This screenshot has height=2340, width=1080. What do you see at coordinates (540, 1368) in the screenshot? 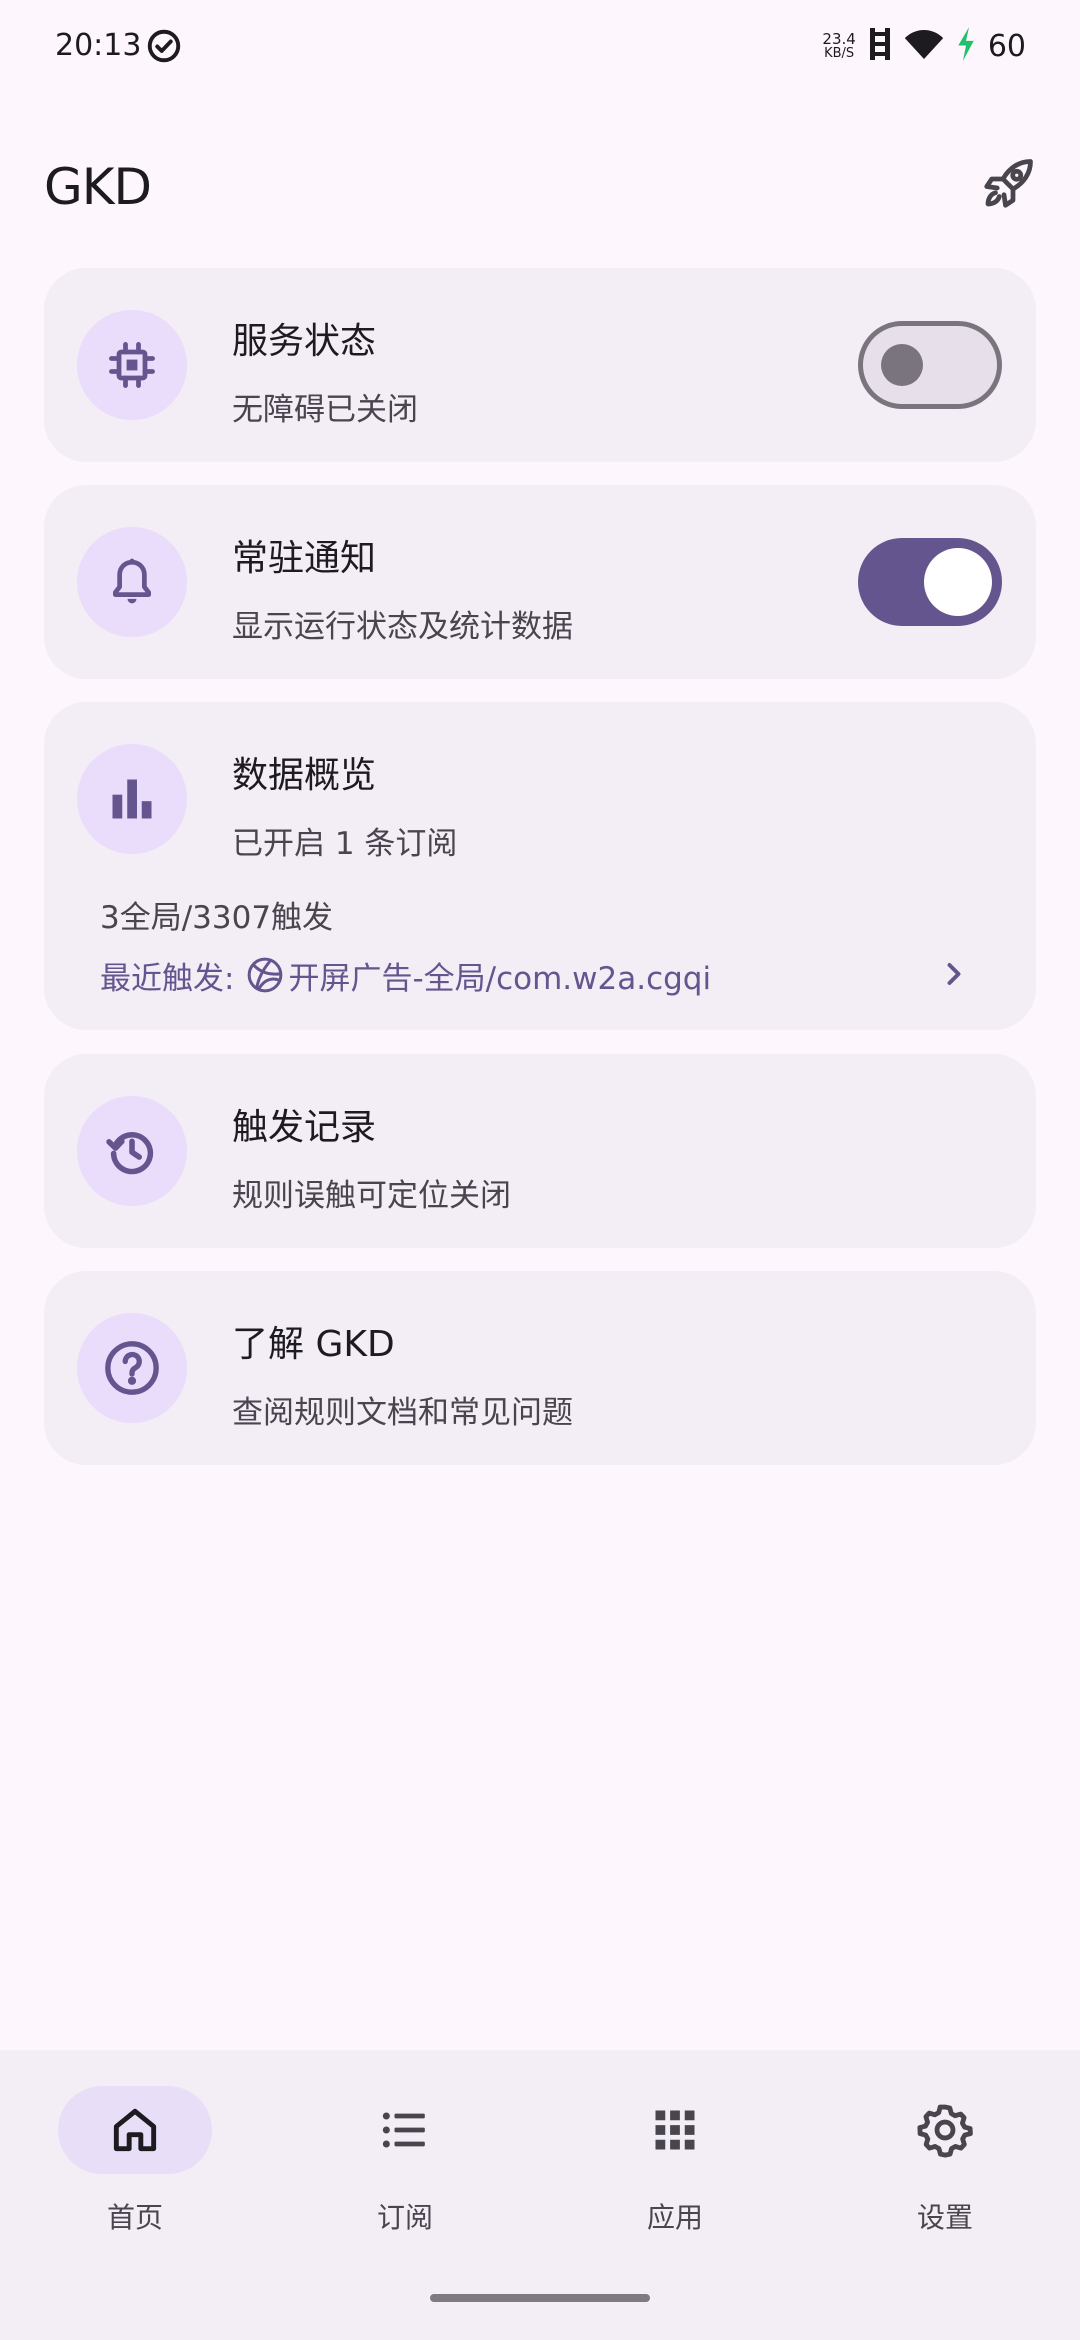
I see `about-gkd-card: 了解 GKD 查阅规则文档和常见问题` at bounding box center [540, 1368].